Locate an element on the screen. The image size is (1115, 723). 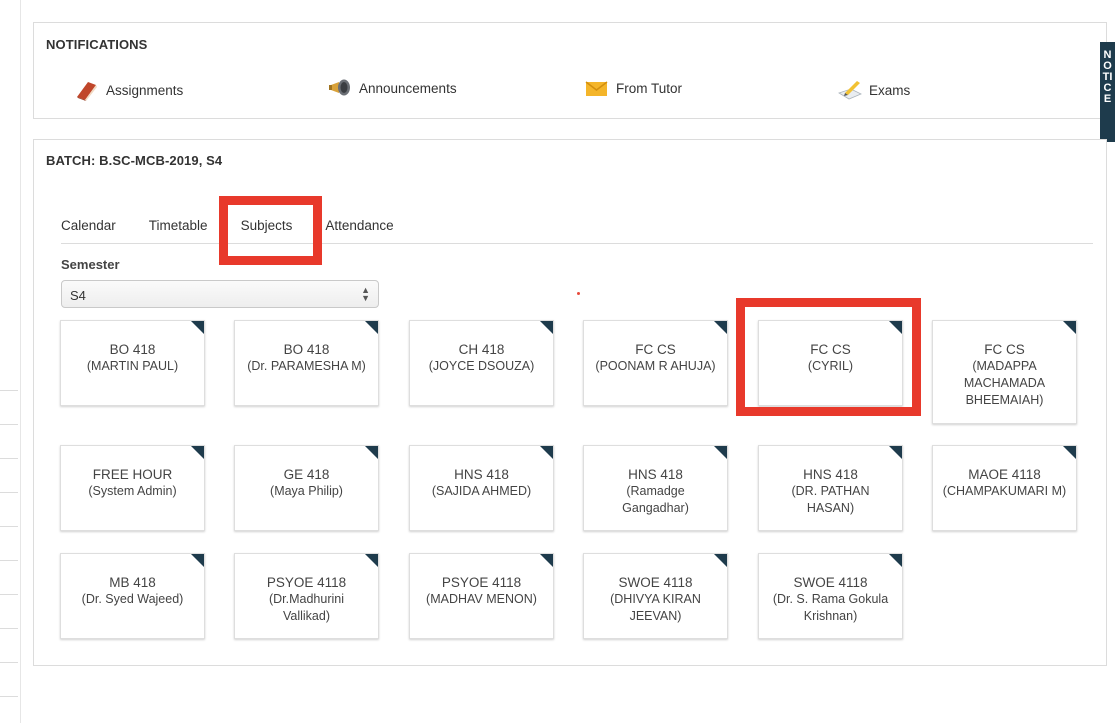
subject-card: HNS 418 (DR. PATHAN HASAN) is located at coordinates (830, 488).